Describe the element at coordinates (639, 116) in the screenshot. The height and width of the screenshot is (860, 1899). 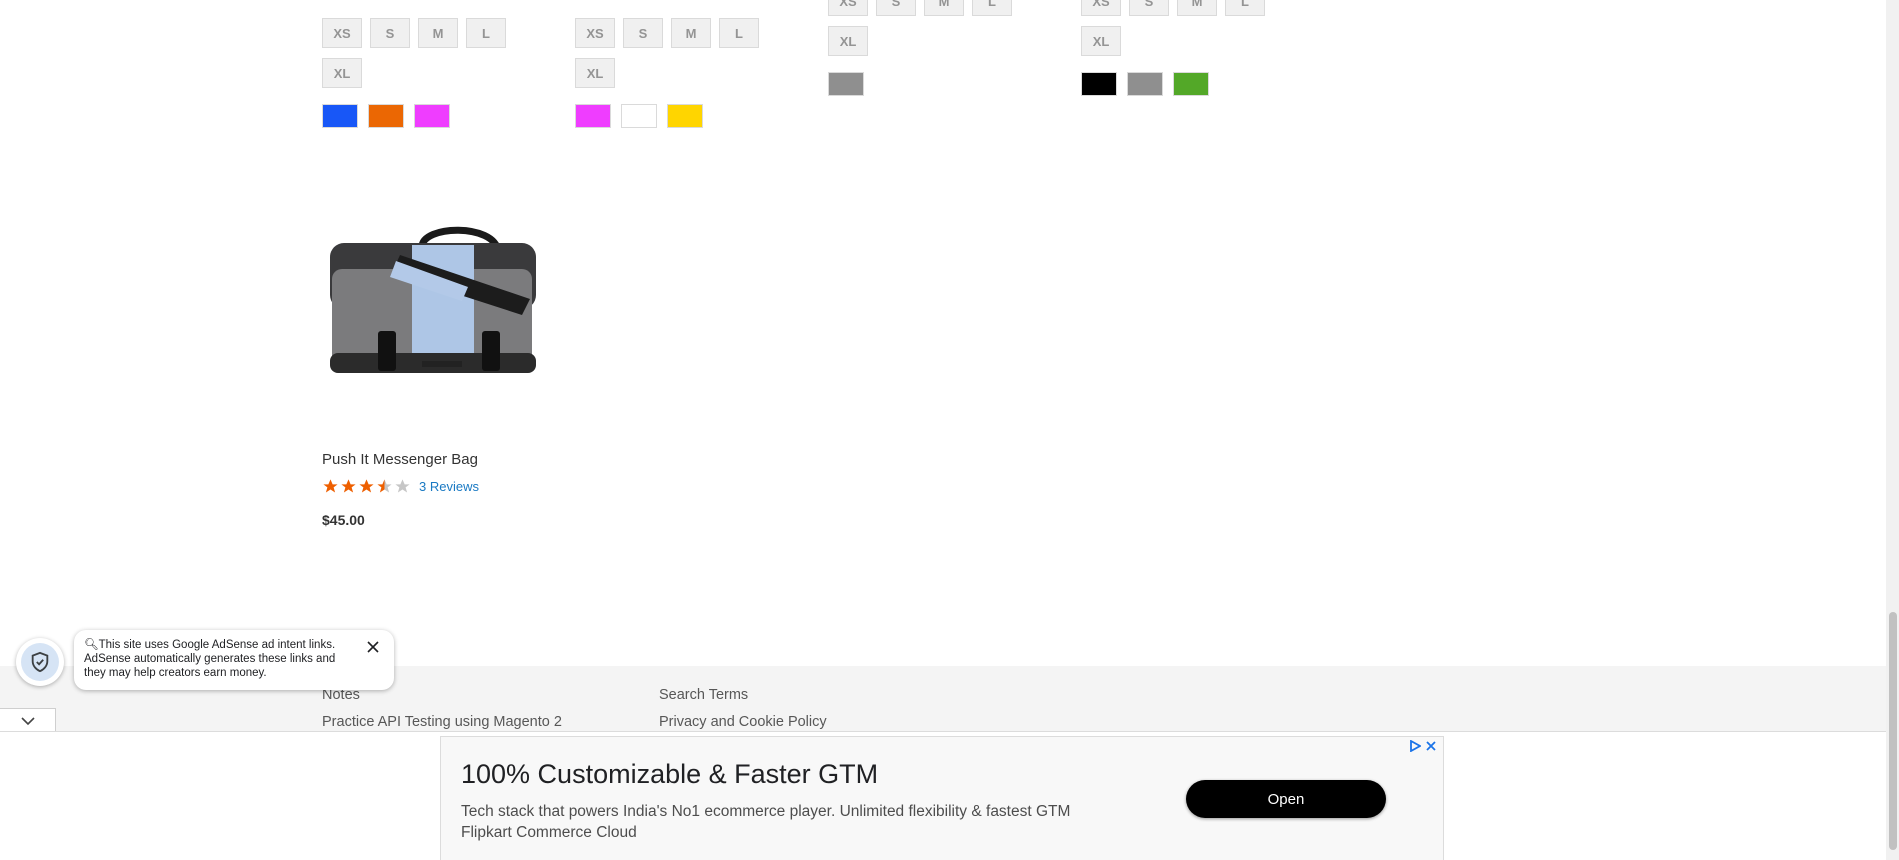
I see `color-swatch-white` at that location.